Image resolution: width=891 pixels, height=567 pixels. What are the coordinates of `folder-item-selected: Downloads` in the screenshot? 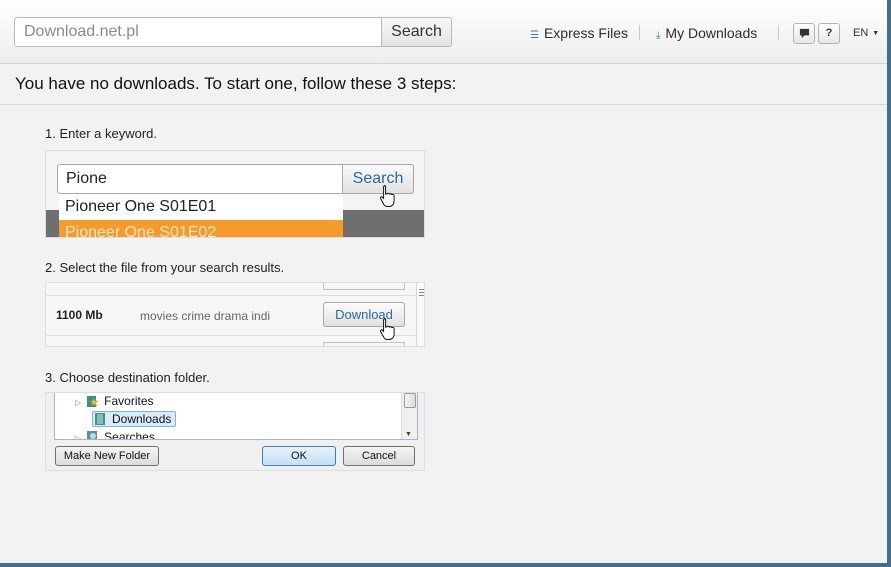 It's located at (134, 419).